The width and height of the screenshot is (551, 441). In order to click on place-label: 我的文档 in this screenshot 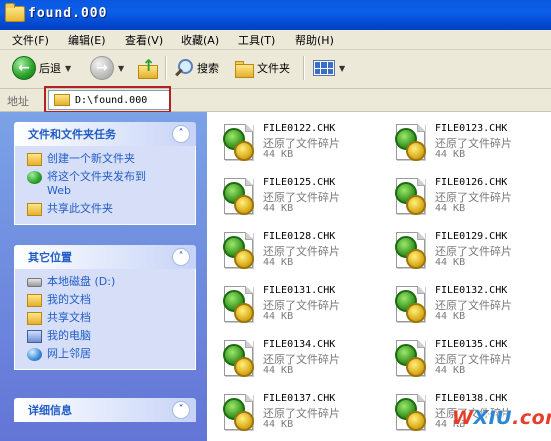, I will do `click(69, 299)`.